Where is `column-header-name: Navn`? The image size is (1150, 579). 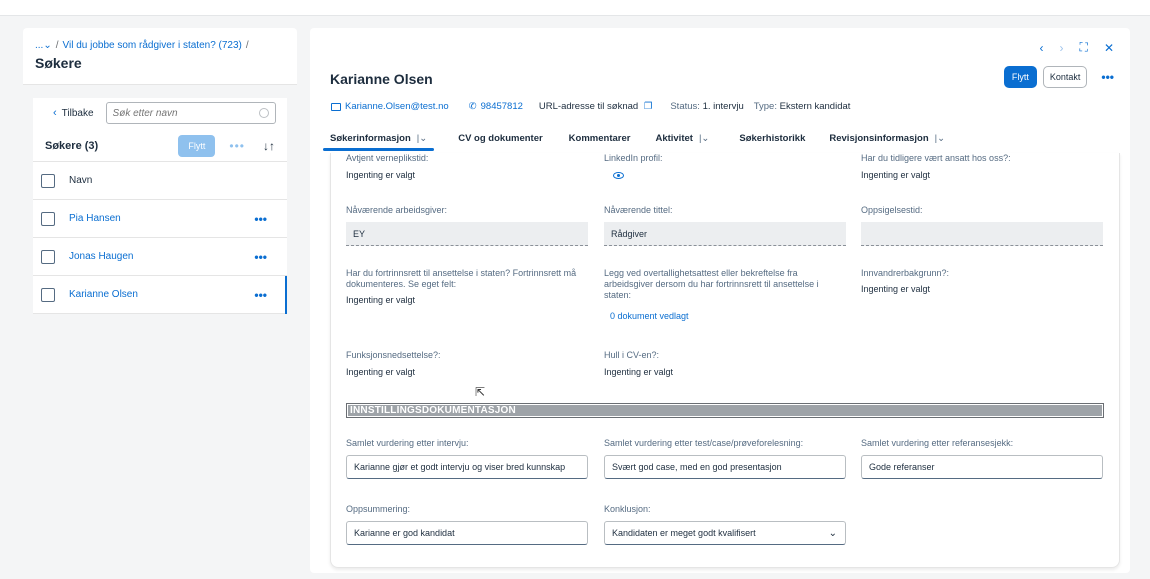 column-header-name: Navn is located at coordinates (81, 180).